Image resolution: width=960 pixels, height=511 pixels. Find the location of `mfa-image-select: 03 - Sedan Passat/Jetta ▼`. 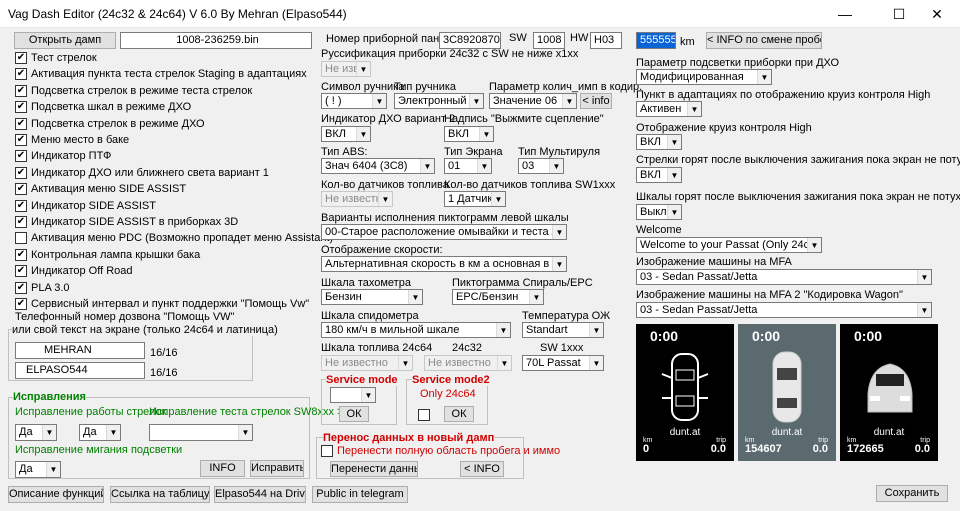

mfa-image-select: 03 - Sedan Passat/Jetta ▼ is located at coordinates (784, 277).